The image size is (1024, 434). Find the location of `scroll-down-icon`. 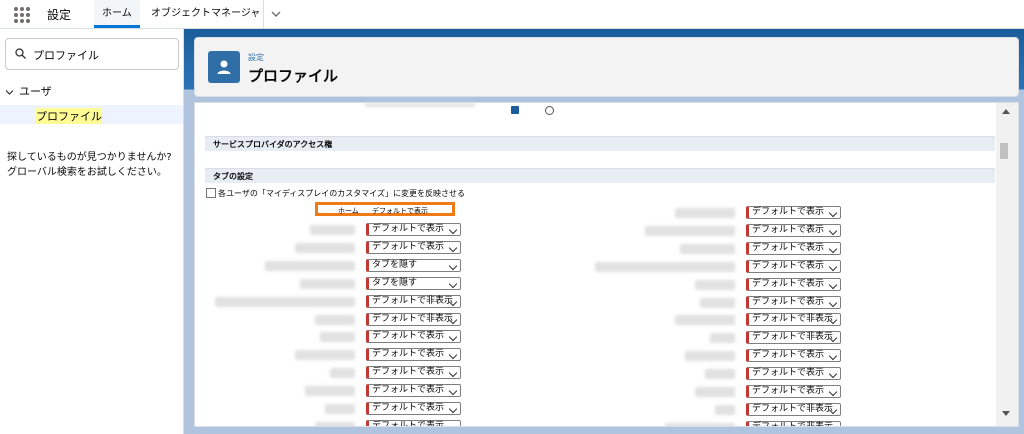

scroll-down-icon is located at coordinates (1006, 413).